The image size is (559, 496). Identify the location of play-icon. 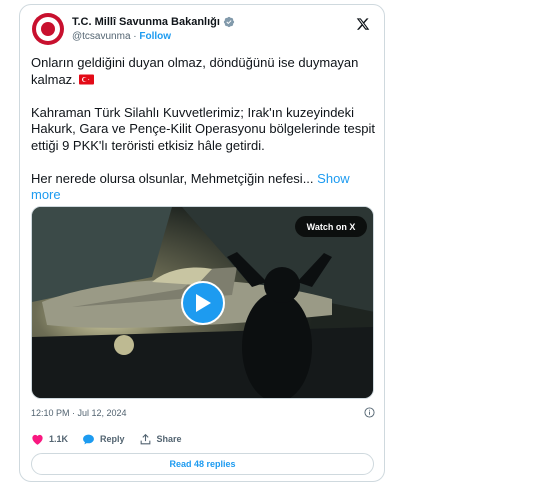
(203, 303).